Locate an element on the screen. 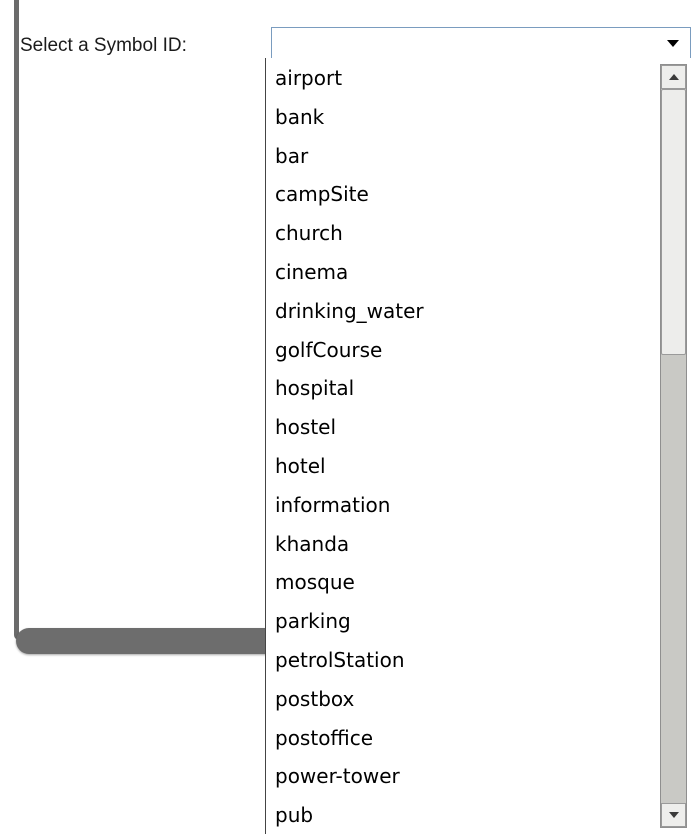 Image resolution: width=693 pixels, height=834 pixels. dropdown-option: church is located at coordinates (463, 233).